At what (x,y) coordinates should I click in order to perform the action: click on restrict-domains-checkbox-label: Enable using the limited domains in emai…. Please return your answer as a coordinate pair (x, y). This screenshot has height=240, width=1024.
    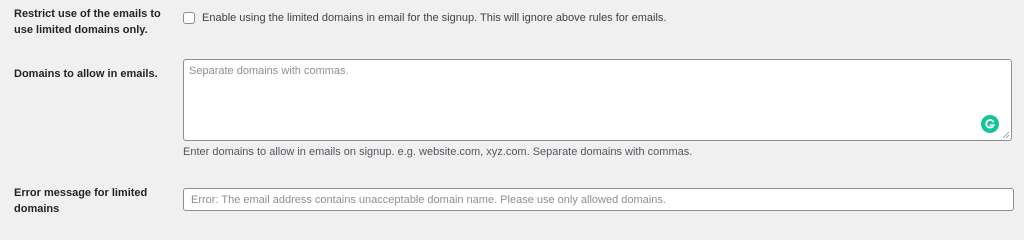
    Looking at the image, I should click on (434, 18).